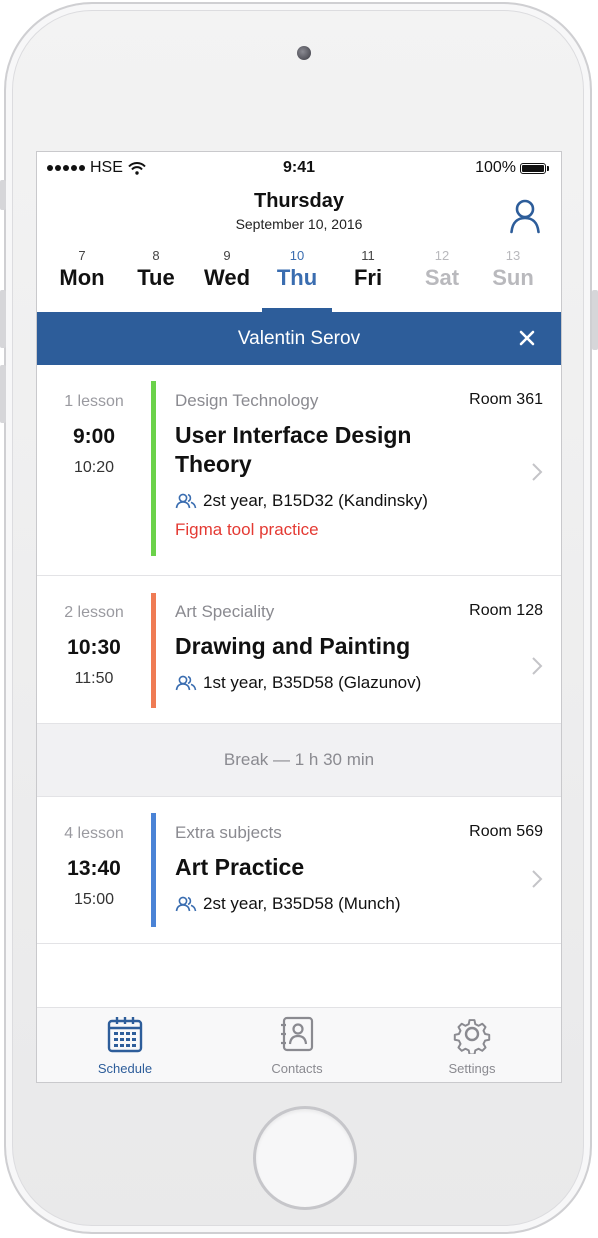 This screenshot has height=1238, width=598. I want to click on day-fri: 11 Fri, so click(368, 280).